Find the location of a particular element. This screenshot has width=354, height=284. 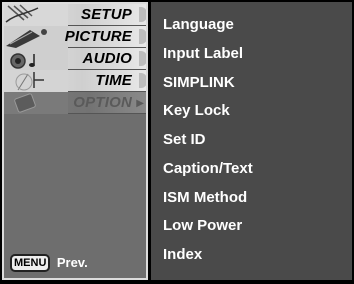

menu-item-input-label: Input Label is located at coordinates (203, 53).